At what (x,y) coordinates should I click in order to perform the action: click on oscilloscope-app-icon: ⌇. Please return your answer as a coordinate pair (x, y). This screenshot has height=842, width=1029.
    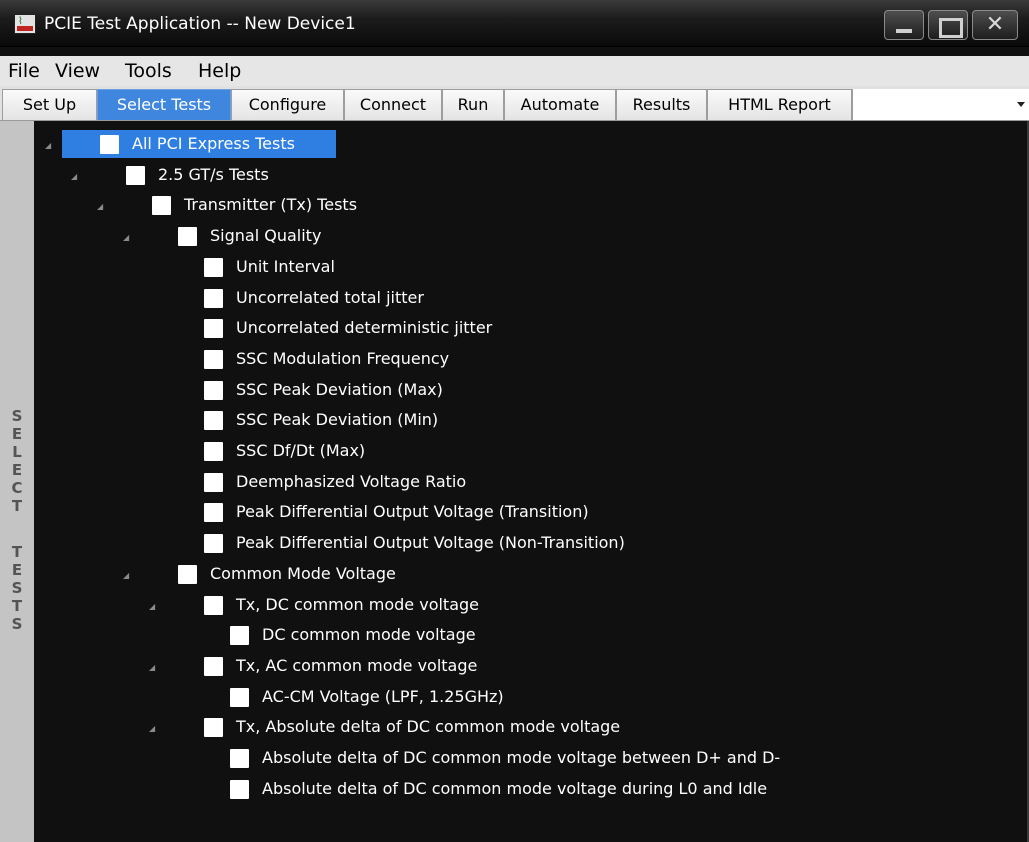
    Looking at the image, I should click on (25, 24).